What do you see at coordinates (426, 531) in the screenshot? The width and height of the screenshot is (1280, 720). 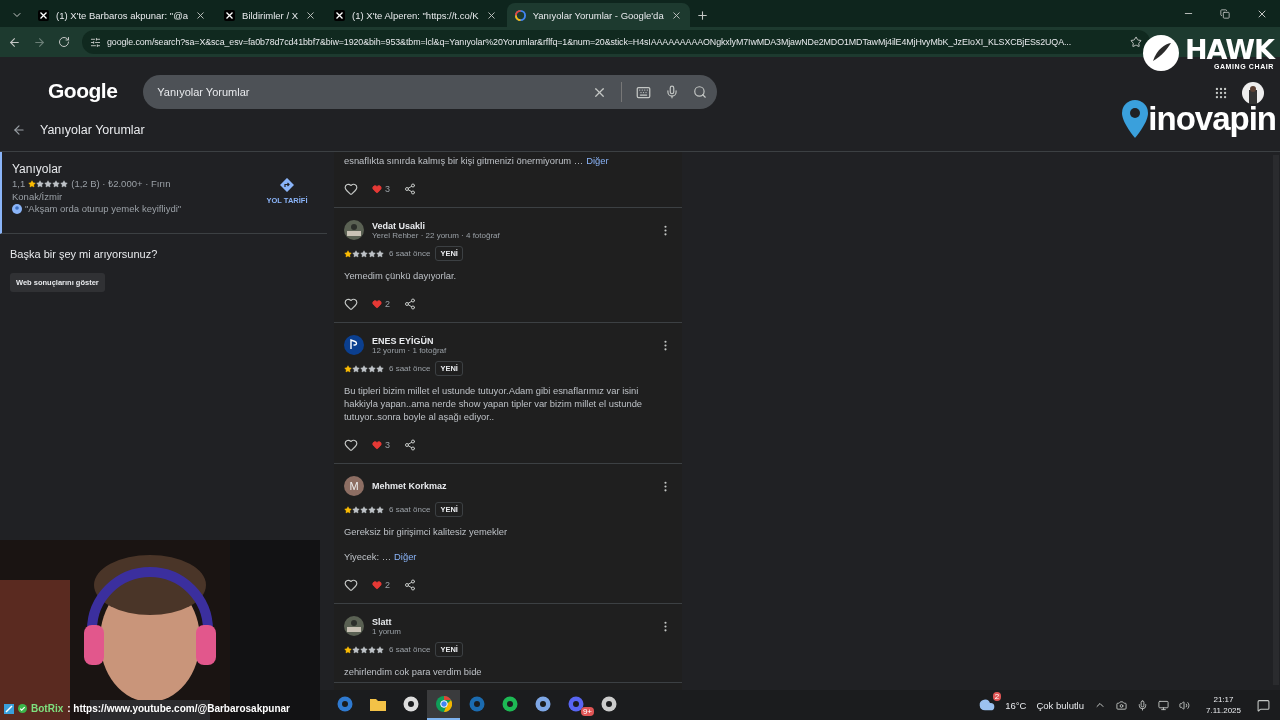 I see `review-text: Gereksiz bir girişimci kalitesiz yemekler` at bounding box center [426, 531].